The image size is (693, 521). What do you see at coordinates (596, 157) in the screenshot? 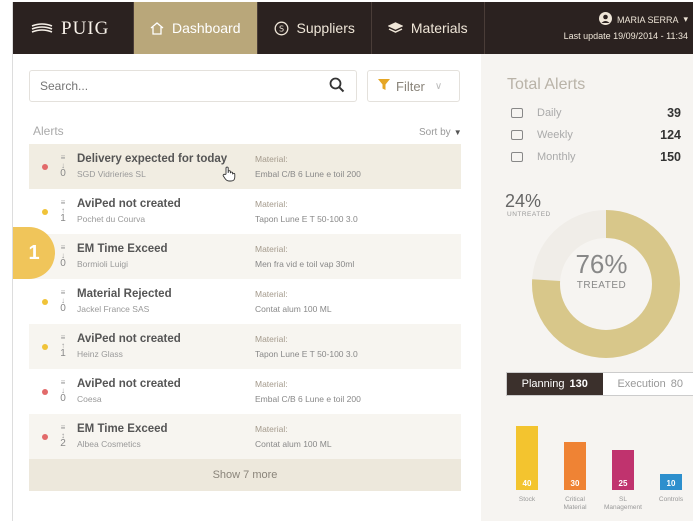
I see `monthly-alerts-row: Monthly 150` at bounding box center [596, 157].